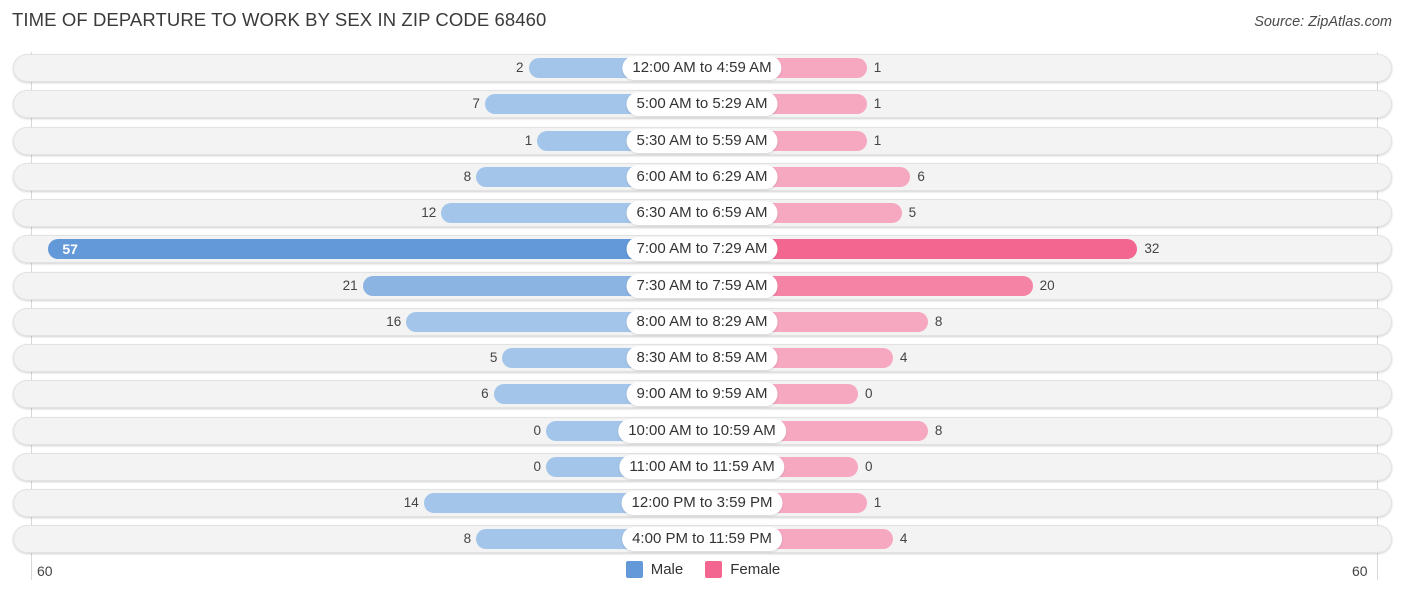  I want to click on category-label: 7:00 AM to 7:29 AM, so click(702, 249).